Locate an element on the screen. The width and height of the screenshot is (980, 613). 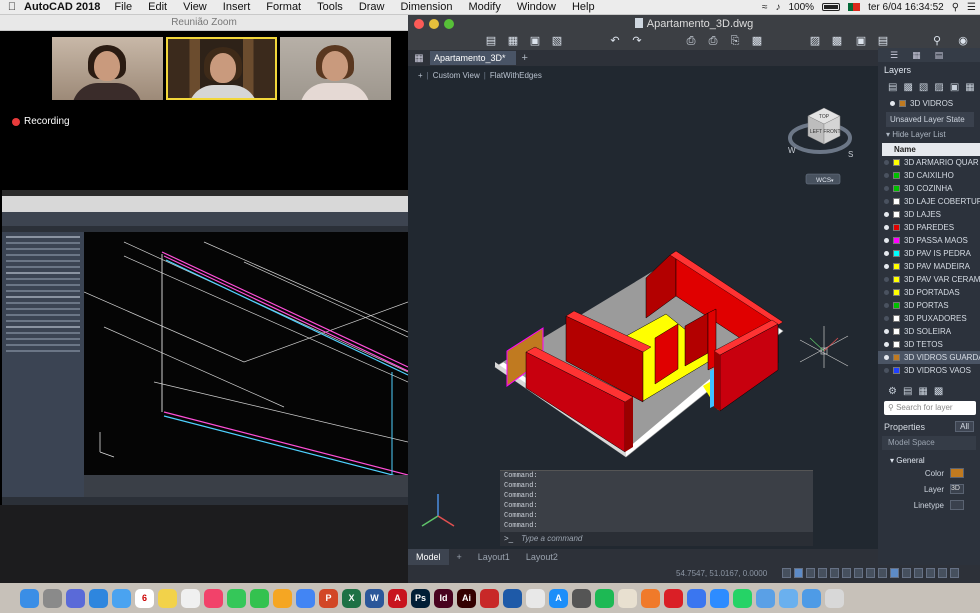
workspace-toggle is located at coordinates (930, 573).